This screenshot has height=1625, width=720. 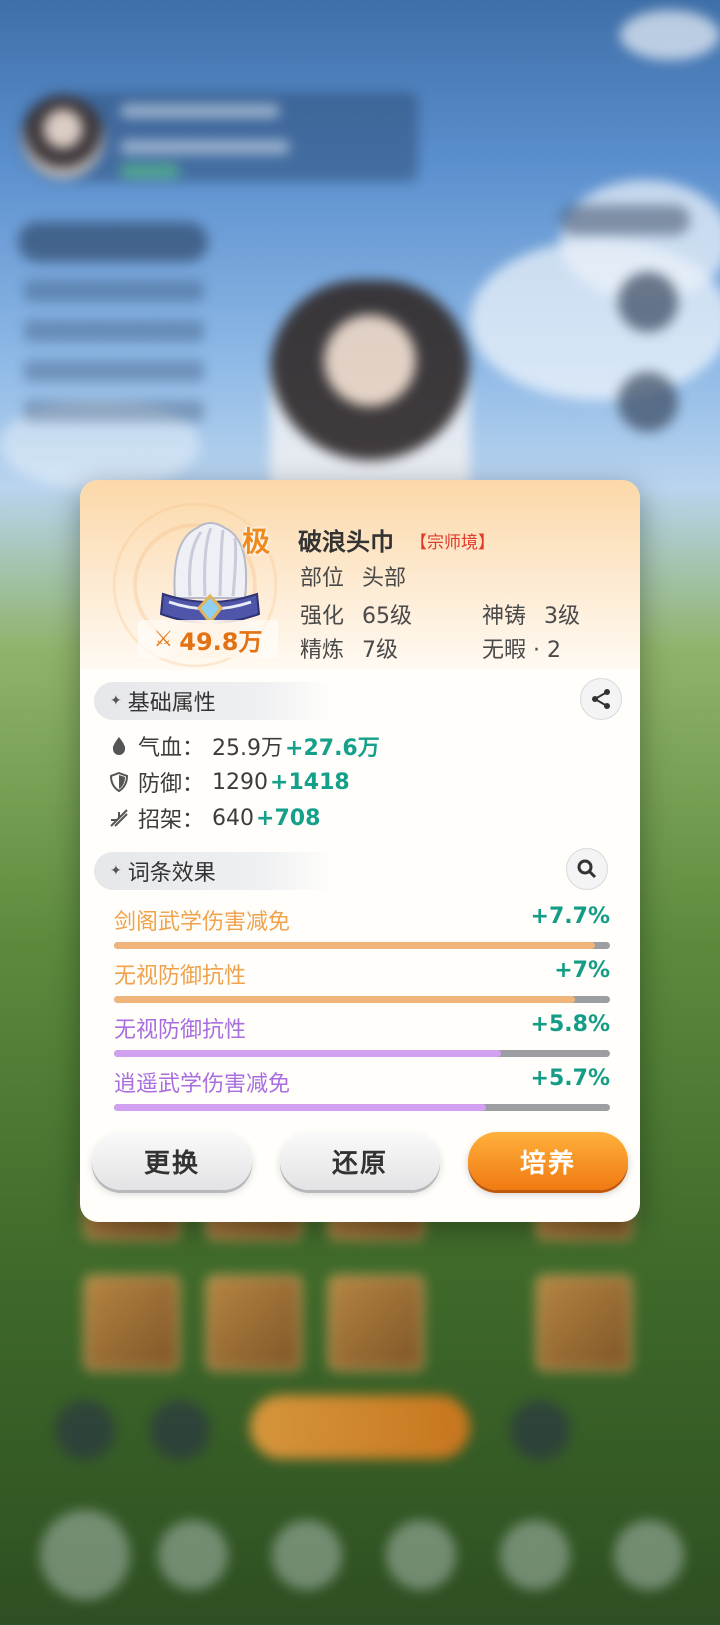 I want to click on stat-bonus: +27.6万, so click(x=332, y=748).